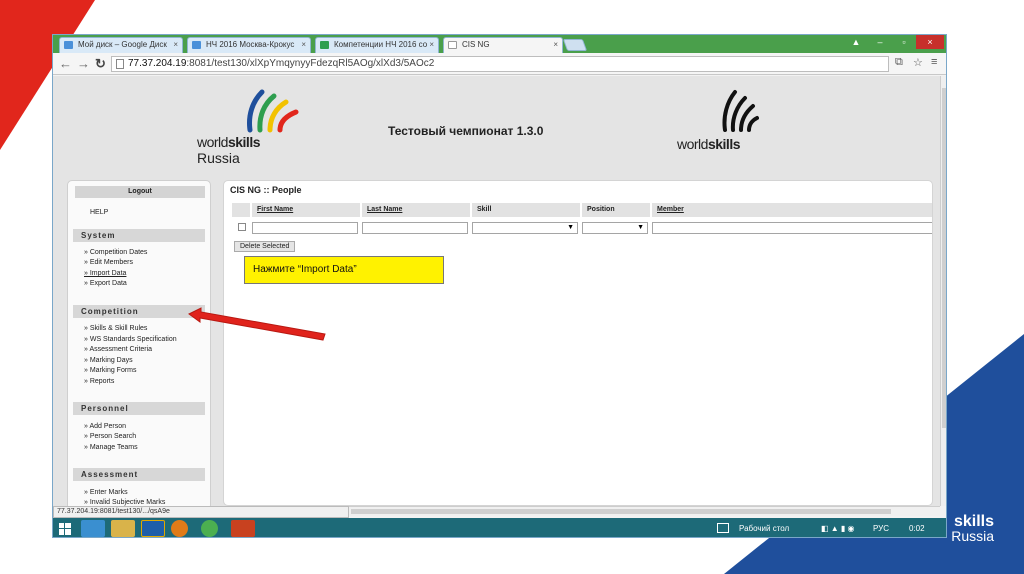  I want to click on worldskills-russia-logo: worldskills Russia, so click(248, 128).